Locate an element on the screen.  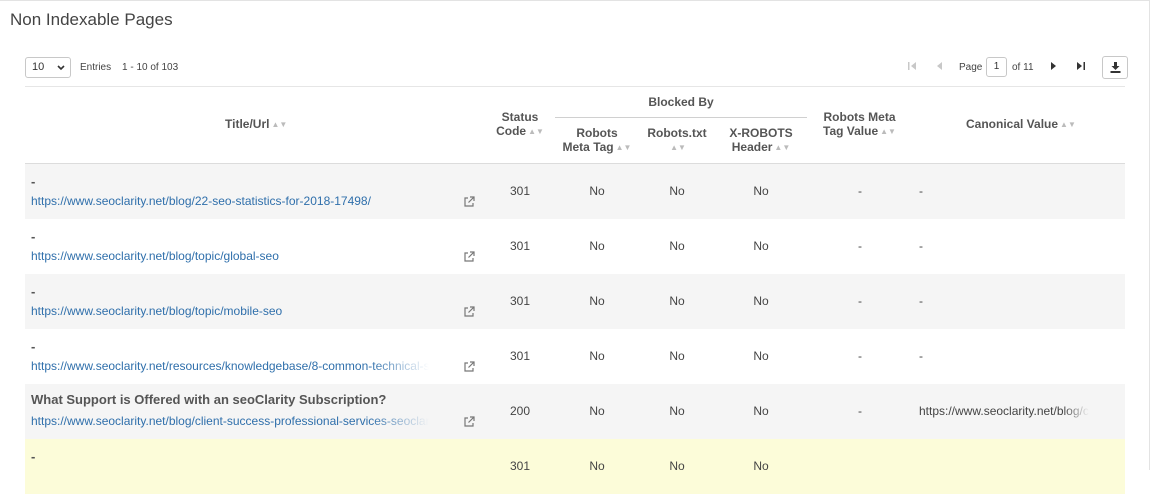
col-title-url: Title/Url ▲▼ is located at coordinates (256, 124).